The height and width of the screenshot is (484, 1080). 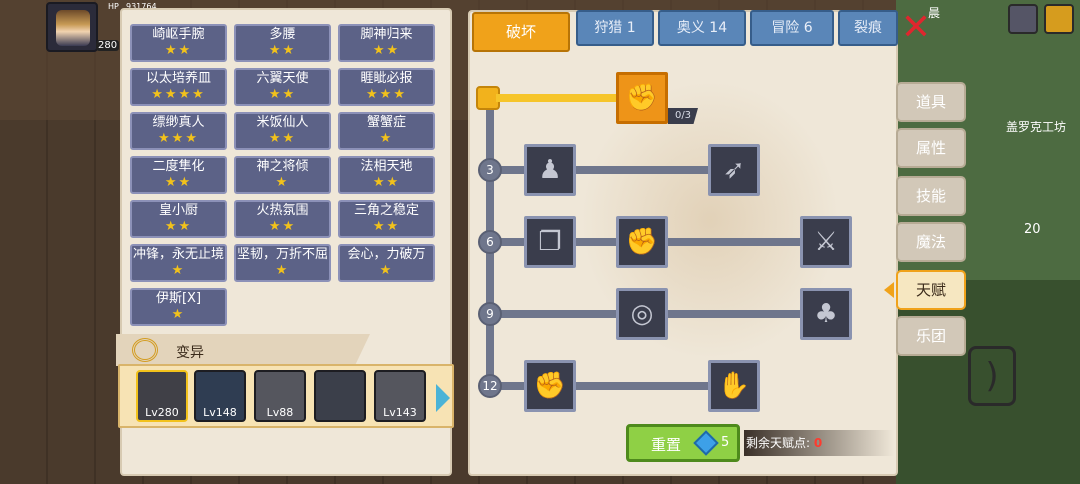 What do you see at coordinates (386, 131) in the screenshot?
I see `skill-card: 蟹蟹症 ★` at bounding box center [386, 131].